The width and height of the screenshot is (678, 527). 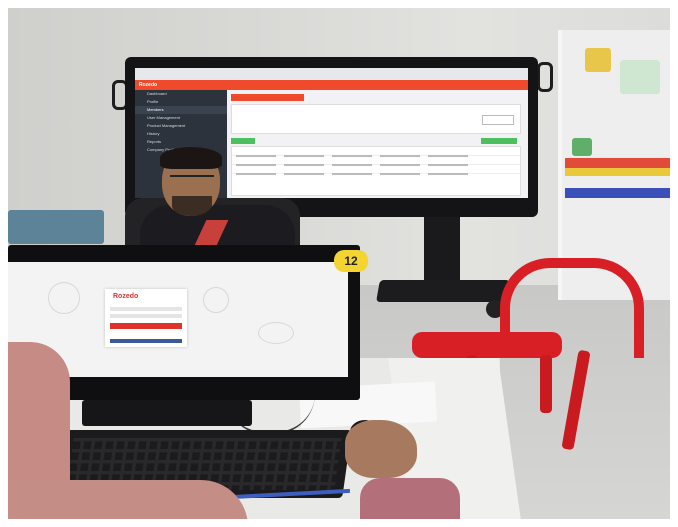 What do you see at coordinates (181, 94) in the screenshot?
I see `sidebar-item: Dashboard` at bounding box center [181, 94].